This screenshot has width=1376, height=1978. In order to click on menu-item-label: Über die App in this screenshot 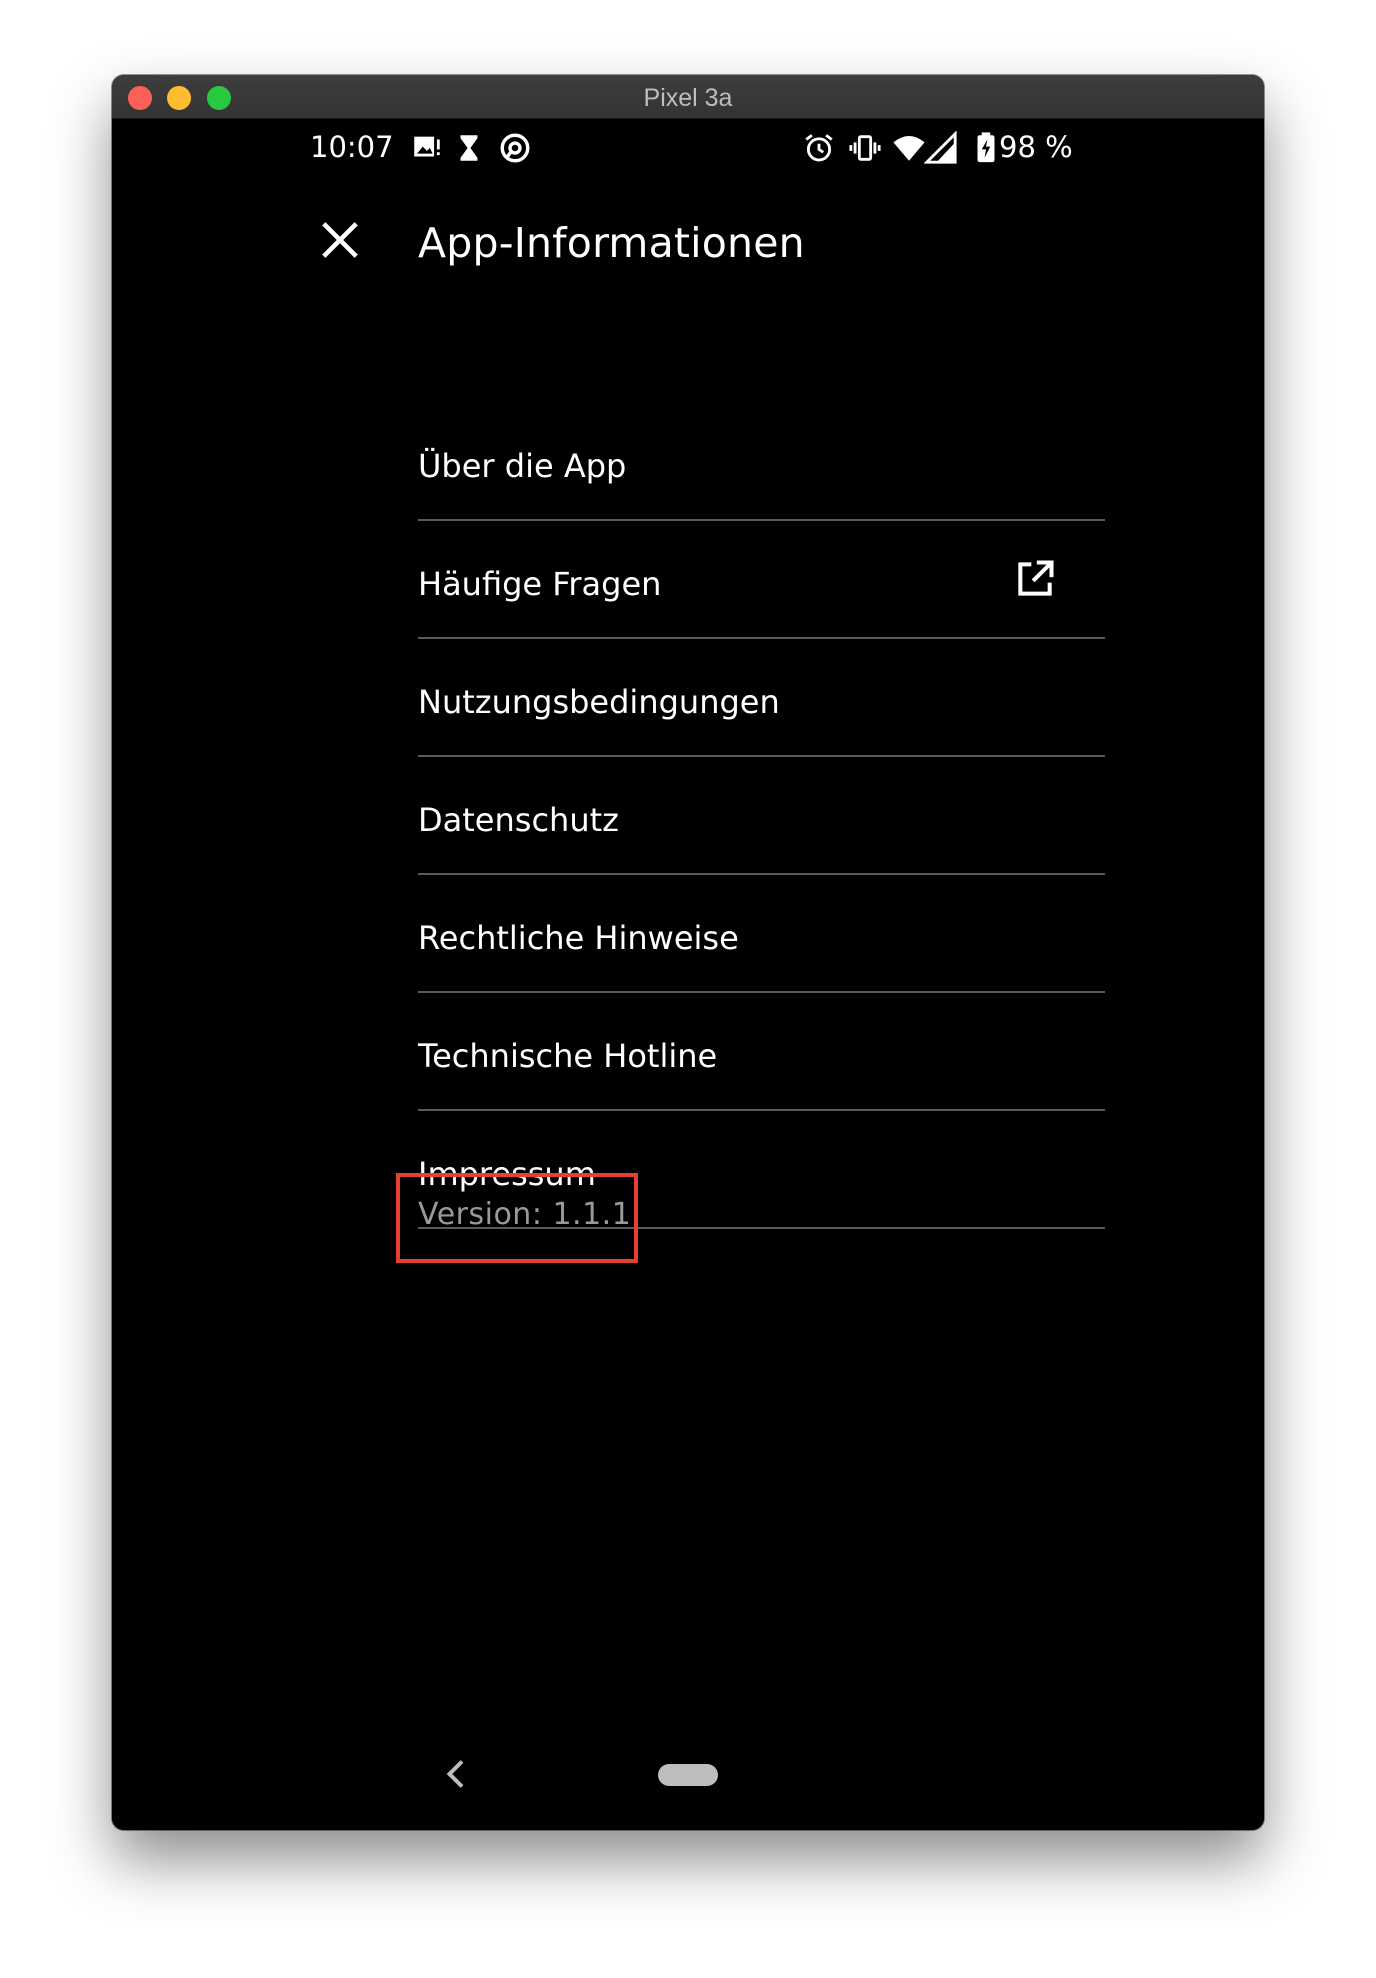, I will do `click(522, 466)`.